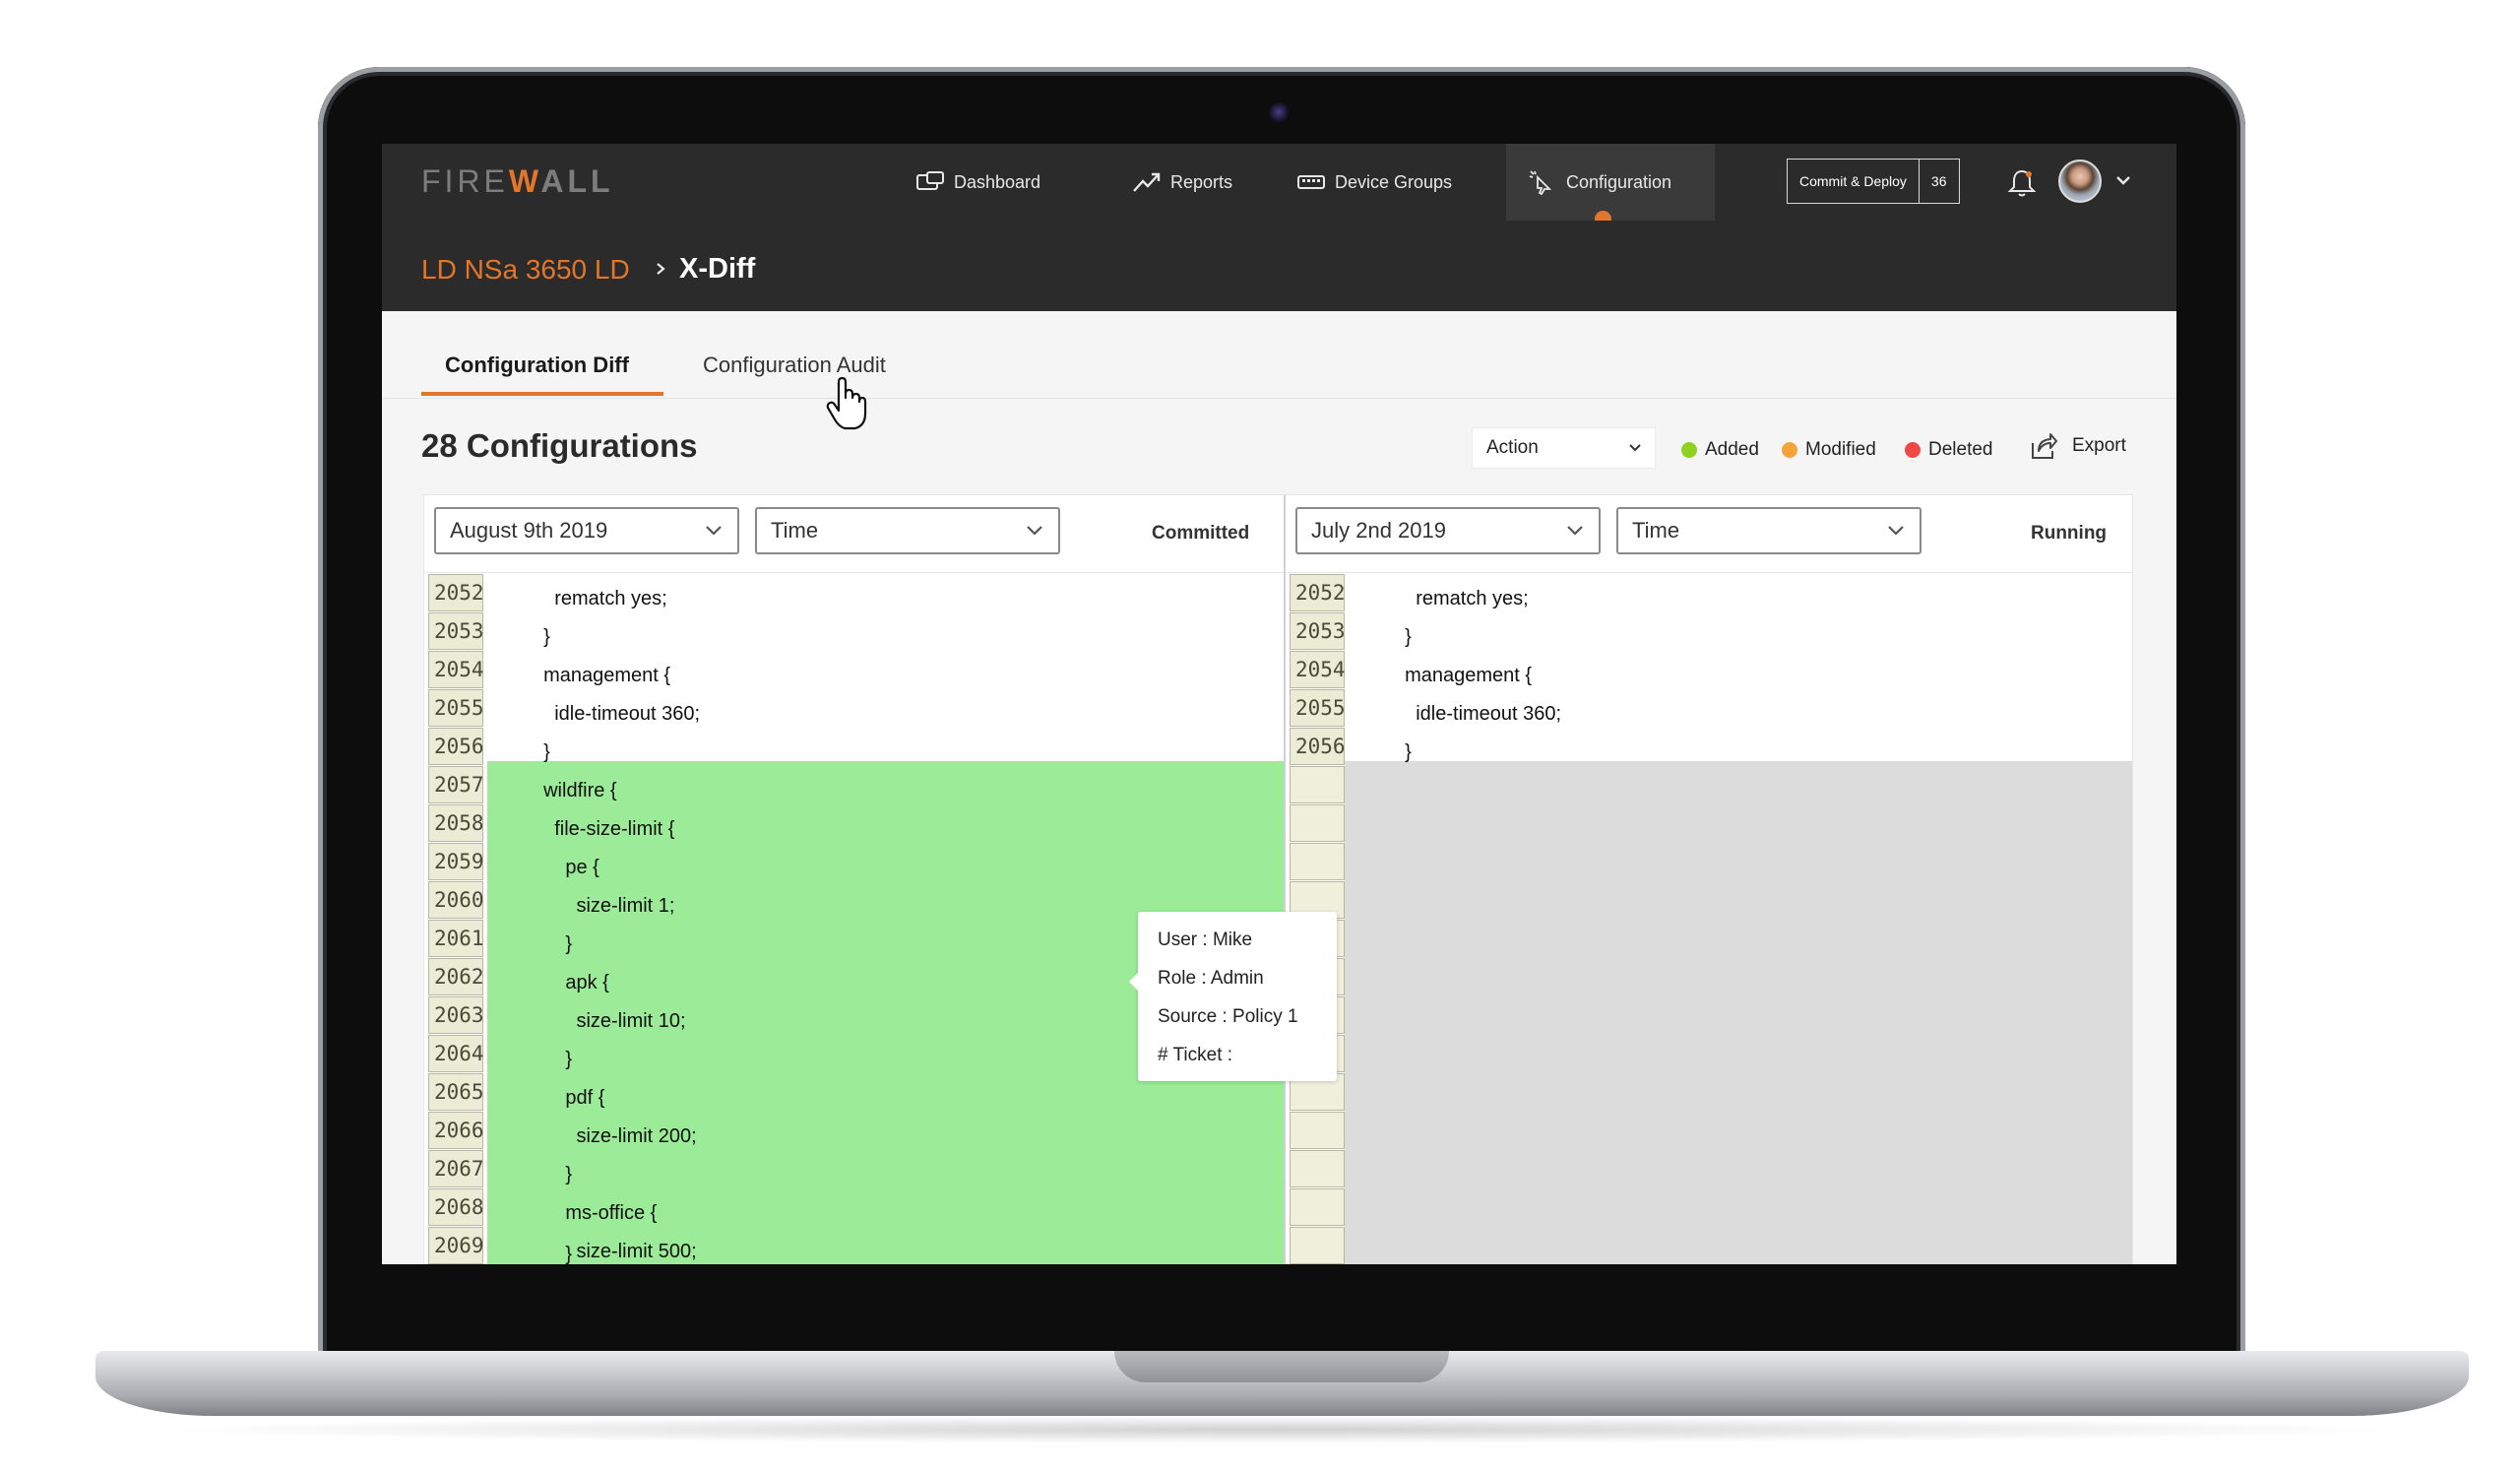 The height and width of the screenshot is (1474, 2520). What do you see at coordinates (1769, 530) in the screenshot?
I see `right-time-select: Time` at bounding box center [1769, 530].